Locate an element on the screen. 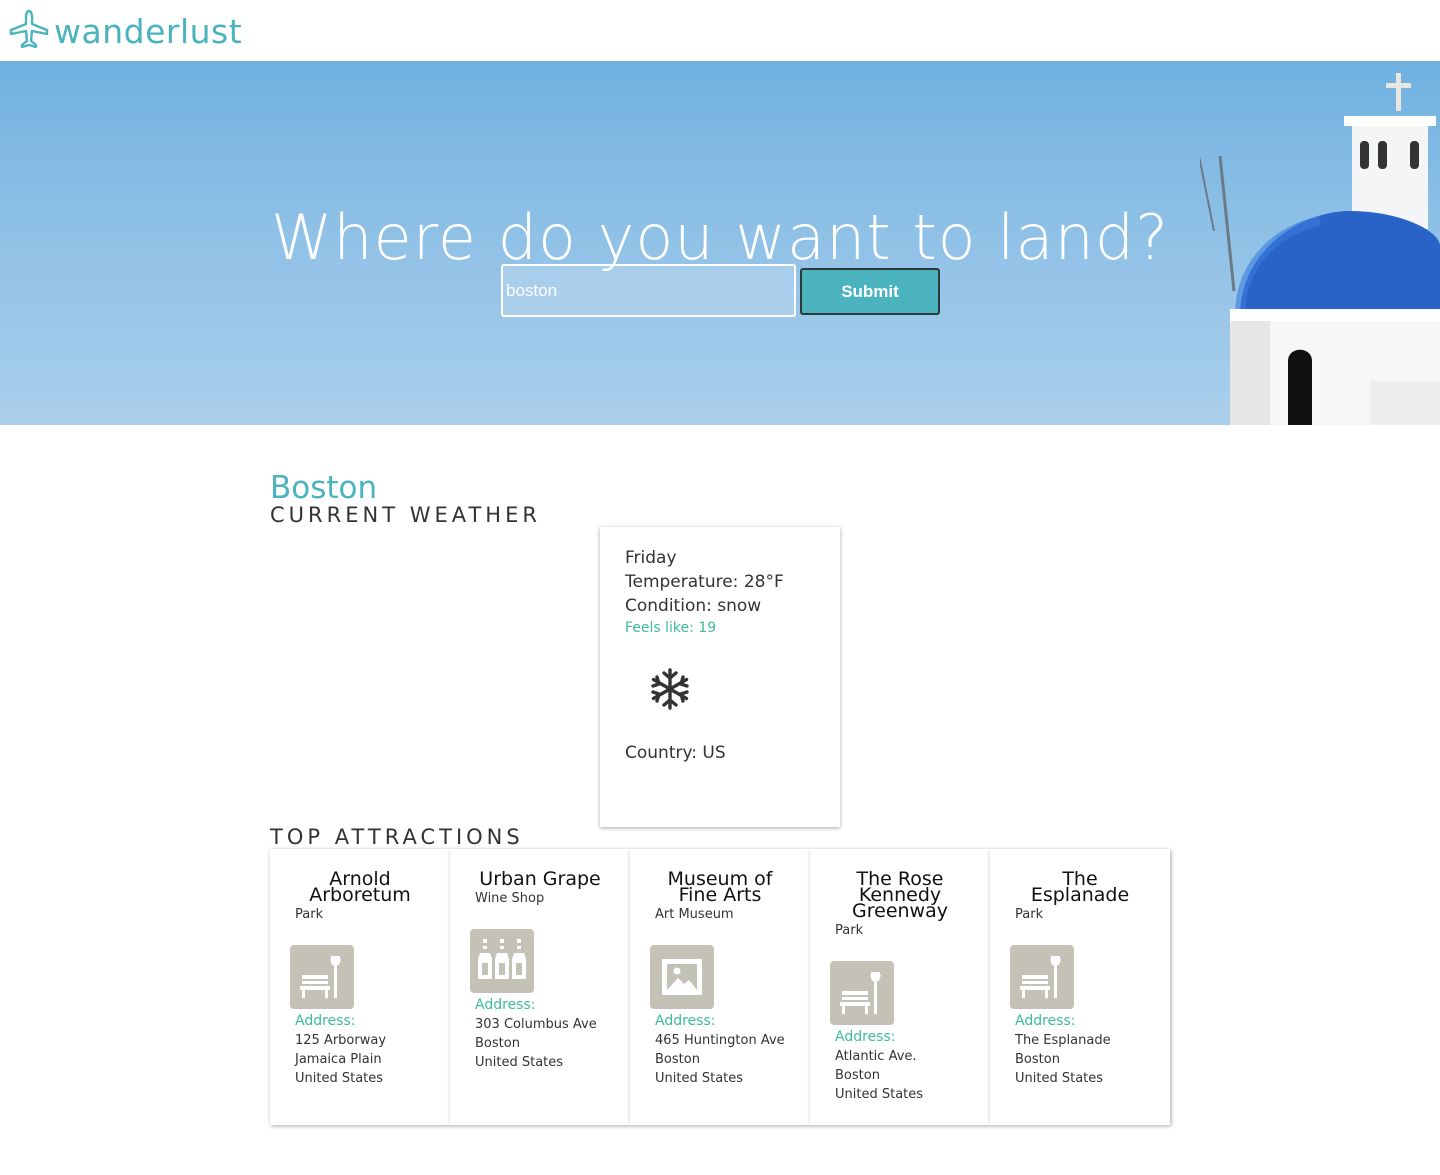 The width and height of the screenshot is (1440, 1175). address-line: 465 Huntington Ave is located at coordinates (720, 1040).